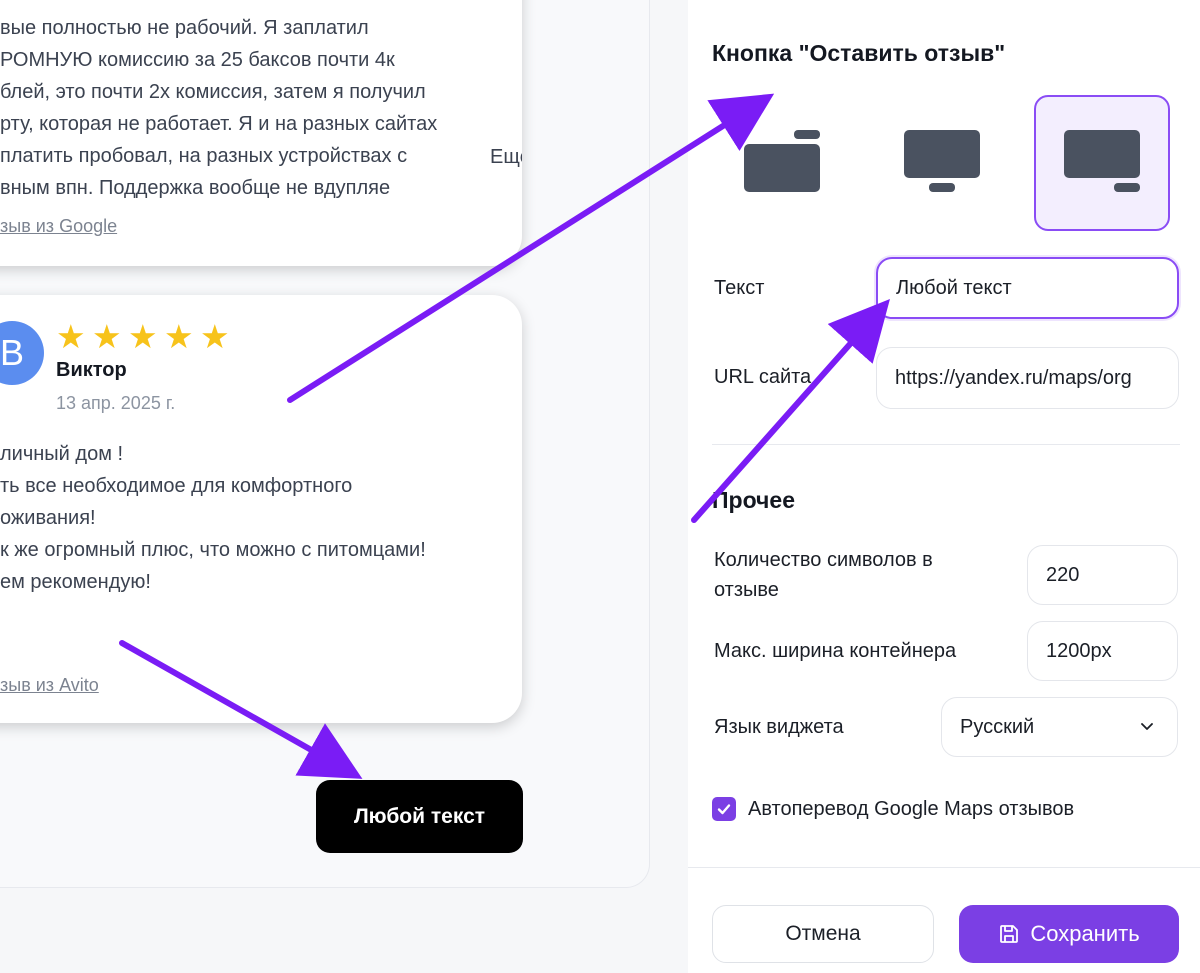 This screenshot has height=973, width=1200. What do you see at coordinates (419, 816) in the screenshot?
I see `leave-review-button: Любой текст` at bounding box center [419, 816].